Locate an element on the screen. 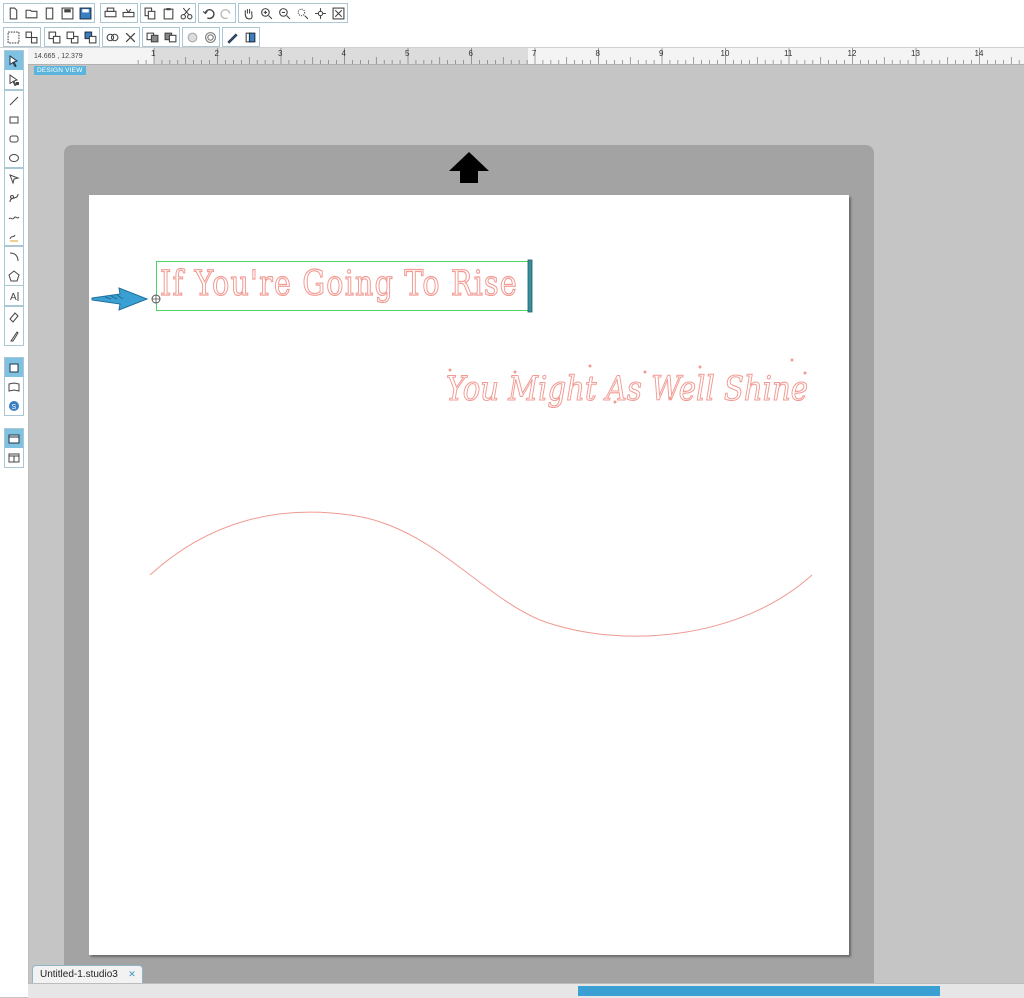  svg-text: S is located at coordinates (14, 407).